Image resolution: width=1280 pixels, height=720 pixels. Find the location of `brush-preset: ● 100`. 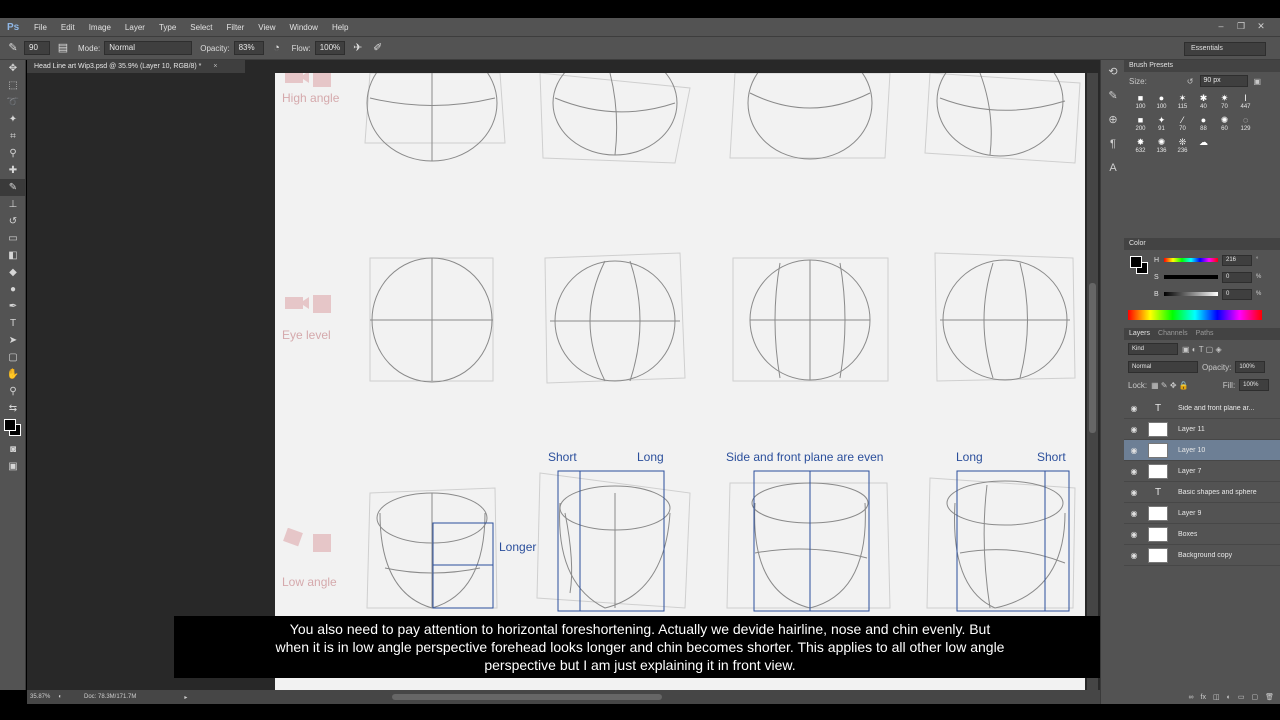

brush-preset: ● 100 is located at coordinates (1161, 102).